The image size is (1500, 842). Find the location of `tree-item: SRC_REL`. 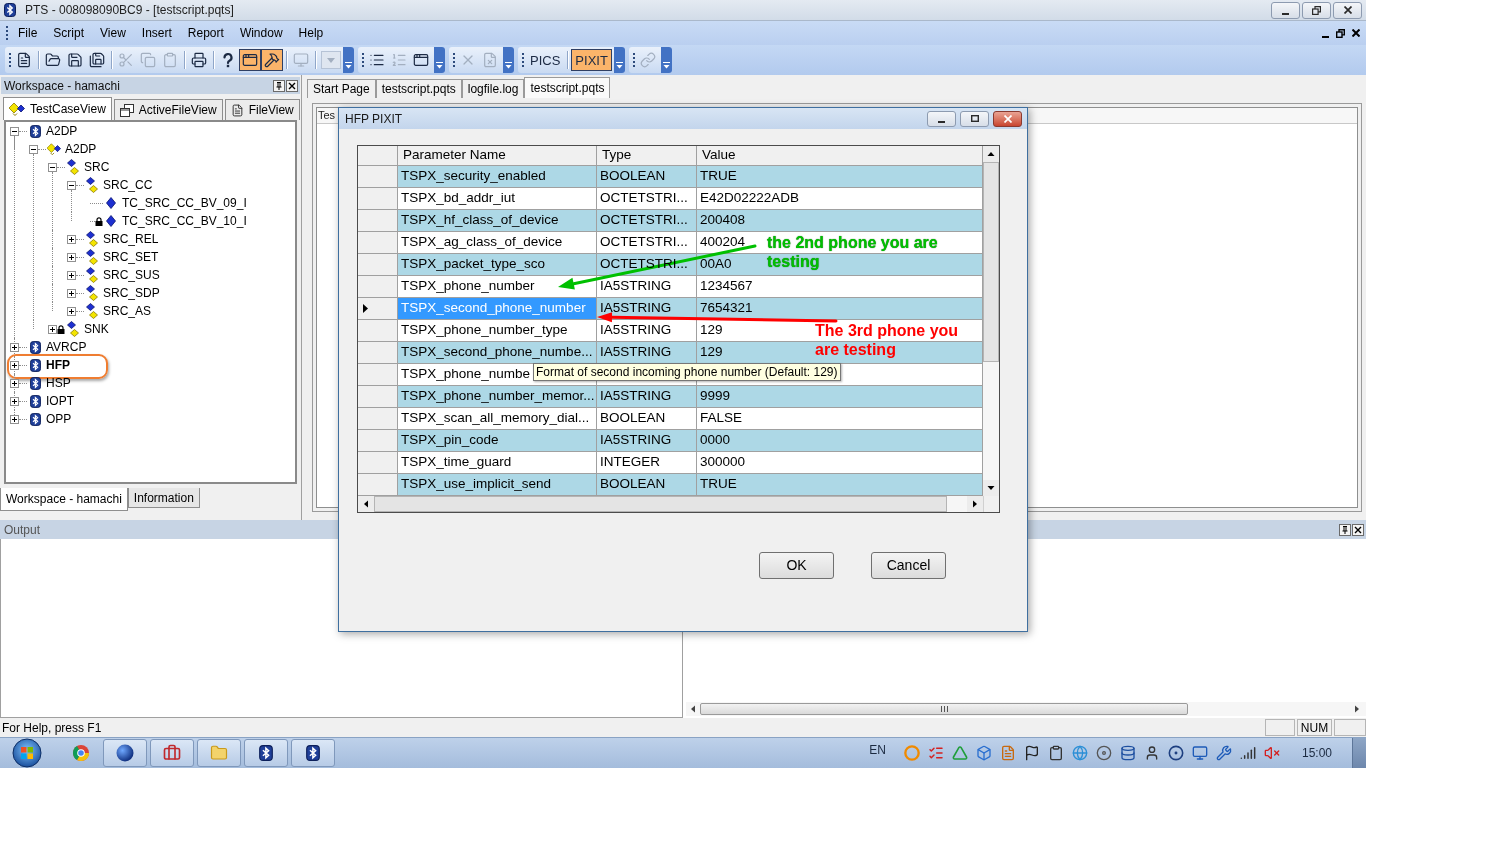

tree-item: SRC_REL is located at coordinates (131, 239).